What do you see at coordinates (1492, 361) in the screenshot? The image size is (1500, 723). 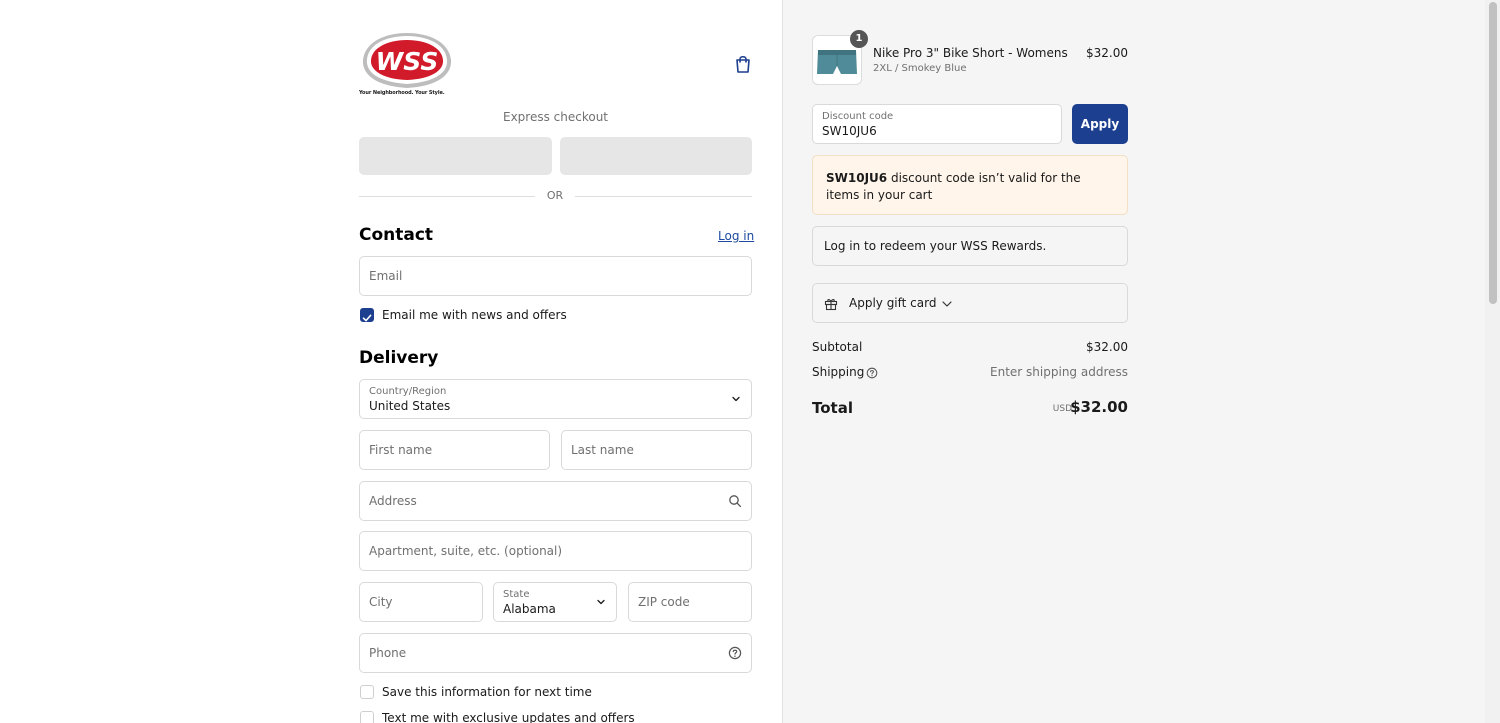 I see `page-scrollbar` at bounding box center [1492, 361].